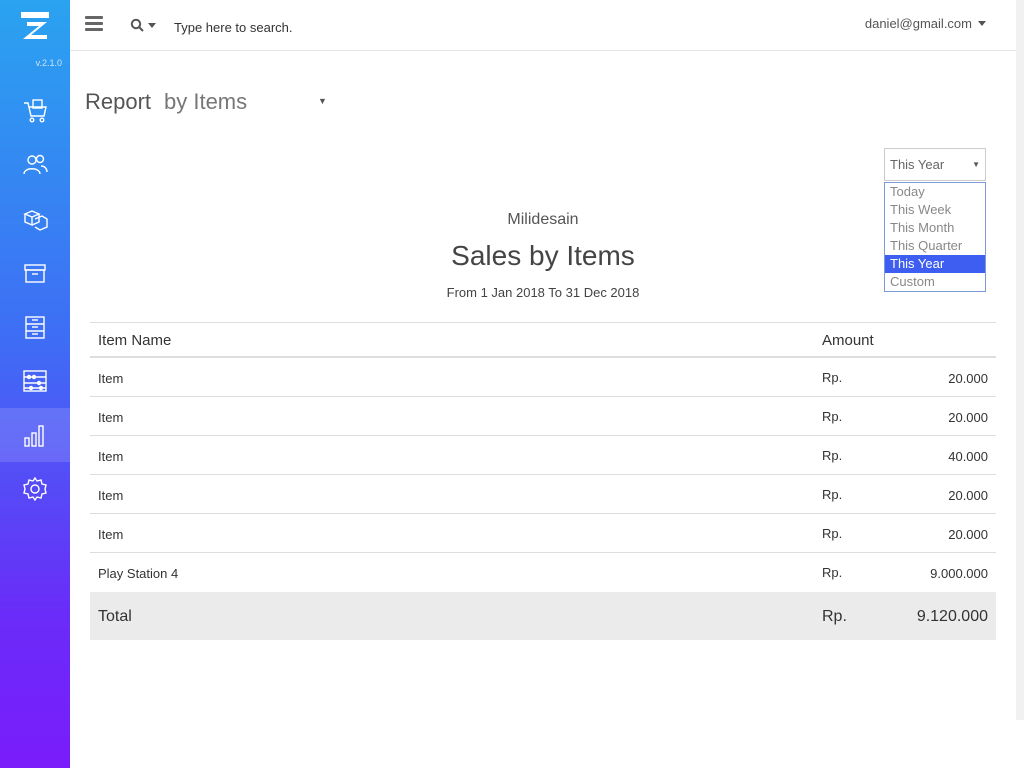 This screenshot has height=768, width=1024. Describe the element at coordinates (1020, 360) in the screenshot. I see `scrollbar` at that location.